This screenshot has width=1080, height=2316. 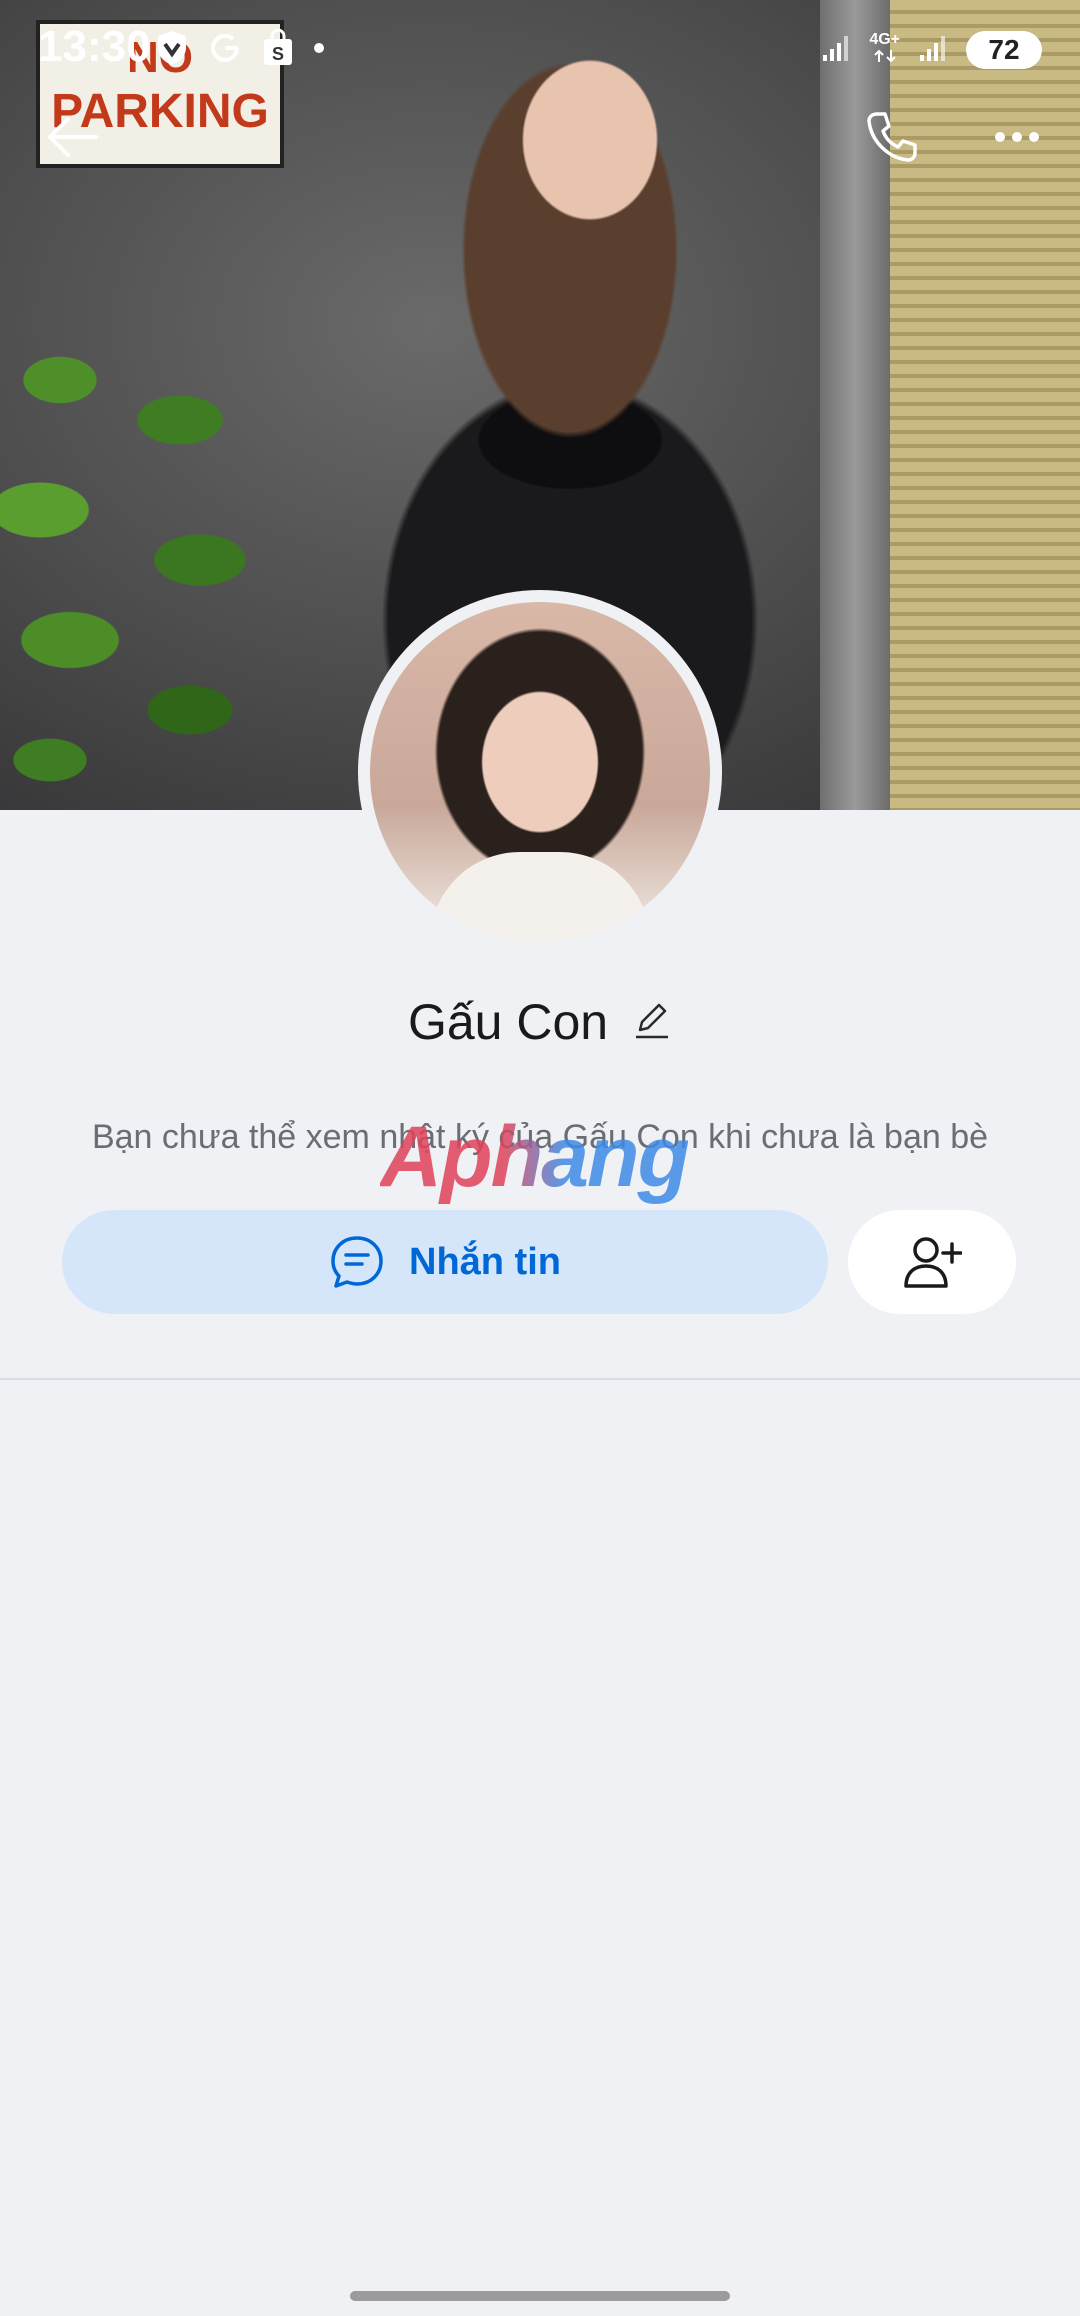 I want to click on call-button, so click(x=892, y=137).